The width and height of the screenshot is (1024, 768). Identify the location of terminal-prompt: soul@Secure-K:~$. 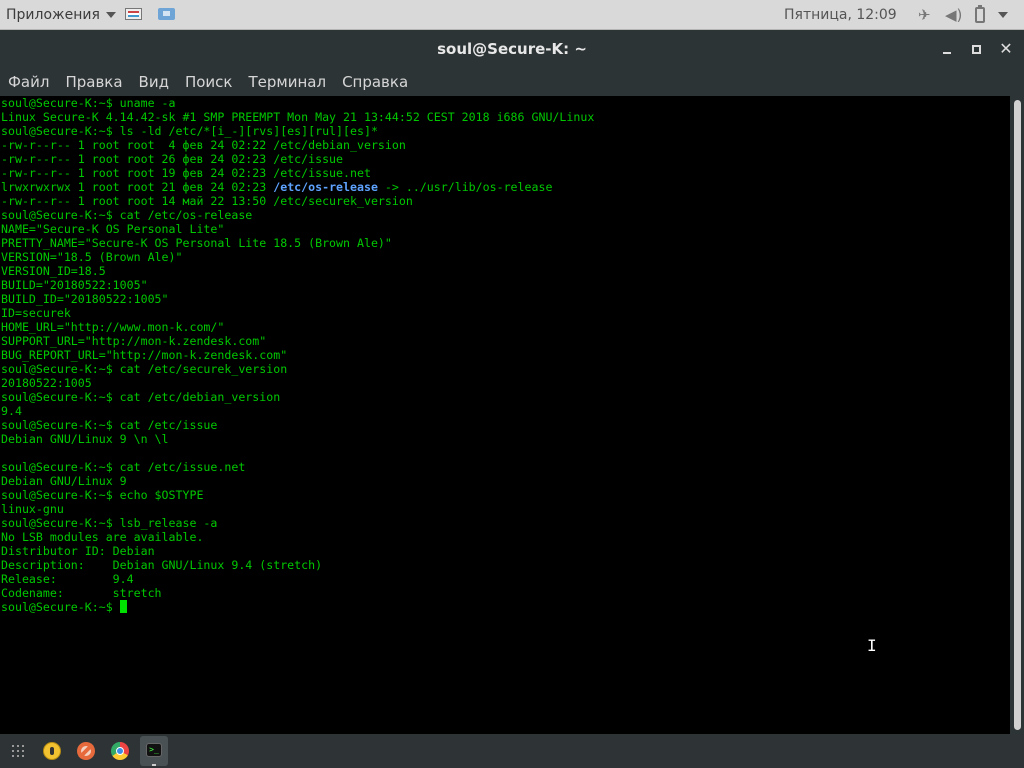
(60, 607).